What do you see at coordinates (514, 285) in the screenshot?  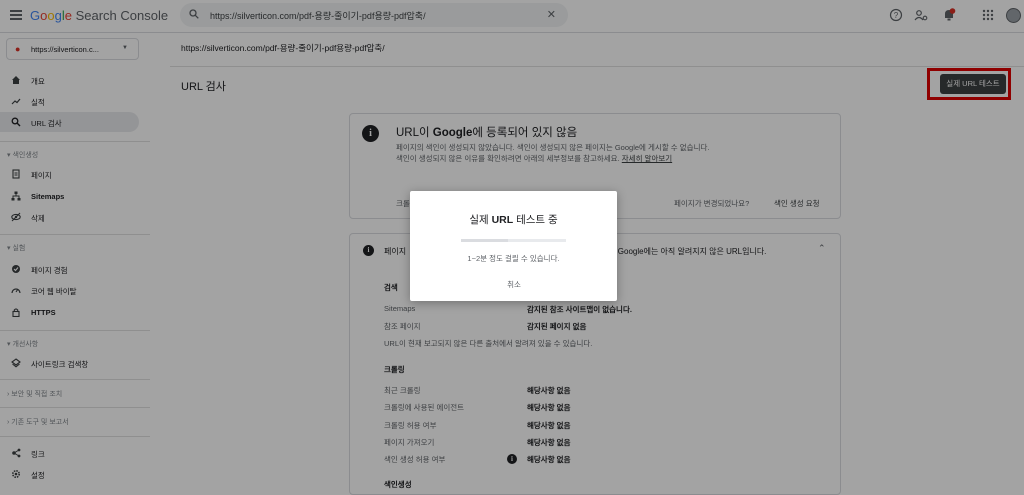 I see `cancel-button: 취소` at bounding box center [514, 285].